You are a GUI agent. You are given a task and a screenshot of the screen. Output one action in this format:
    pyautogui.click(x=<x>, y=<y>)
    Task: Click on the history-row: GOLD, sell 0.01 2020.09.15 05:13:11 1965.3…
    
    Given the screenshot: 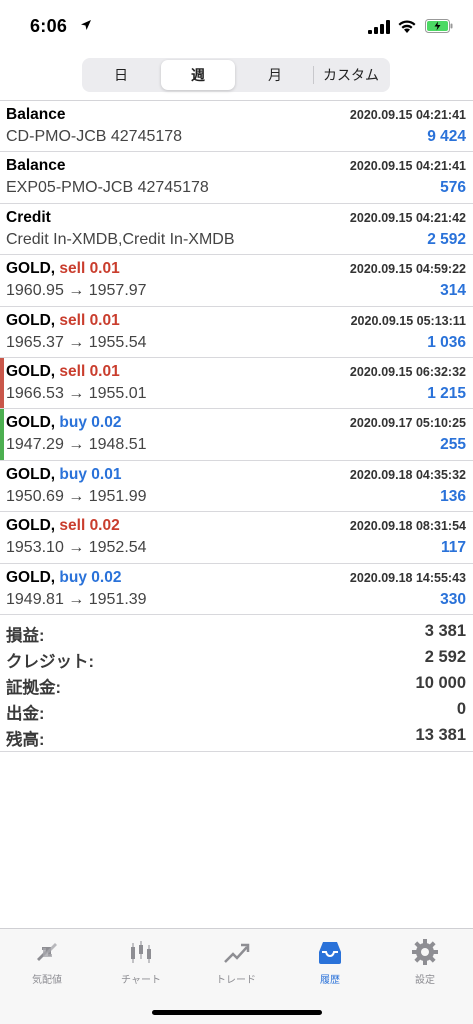 What is the action you would take?
    pyautogui.click(x=236, y=332)
    